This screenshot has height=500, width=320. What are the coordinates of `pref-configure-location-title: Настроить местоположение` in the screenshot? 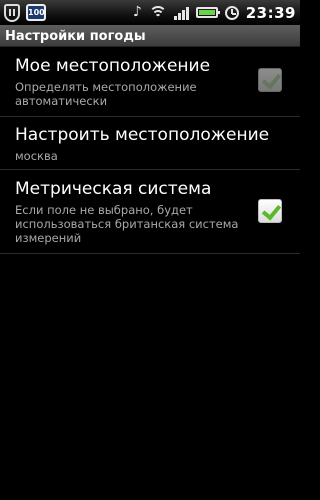 It's located at (142, 135).